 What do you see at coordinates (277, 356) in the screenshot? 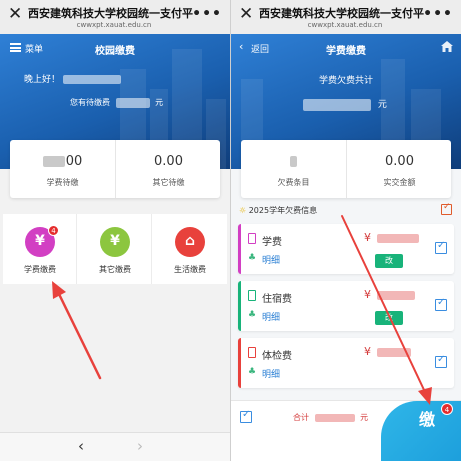
I see `fee-name: 体检费` at bounding box center [277, 356].